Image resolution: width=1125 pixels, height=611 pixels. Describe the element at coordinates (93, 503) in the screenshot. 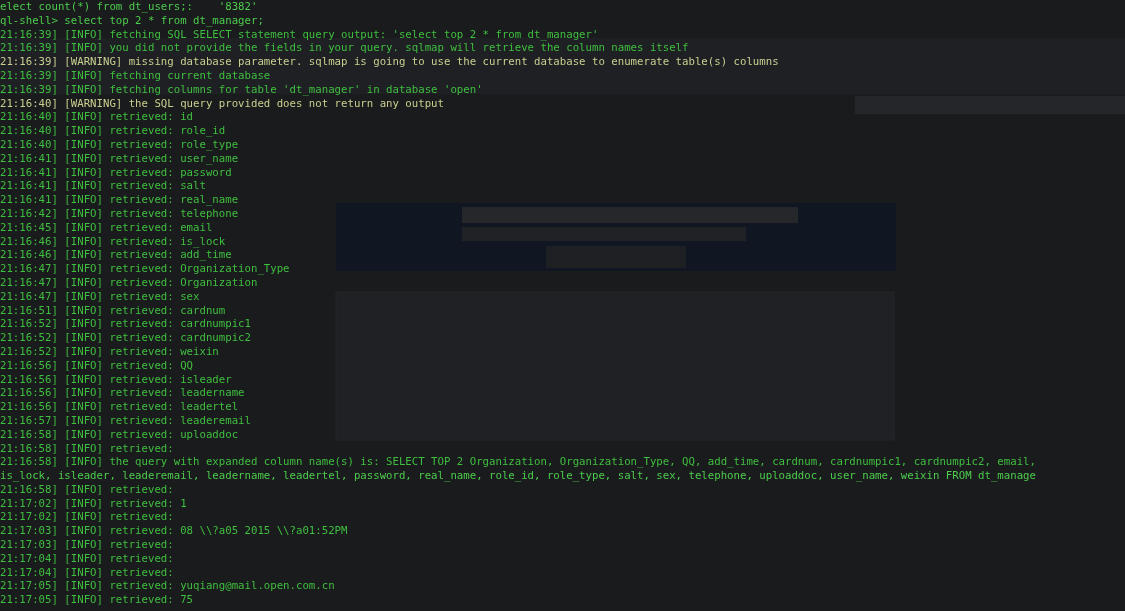

I see `terminal-line: 21:17:02] [INFO] retrieved: 1` at that location.